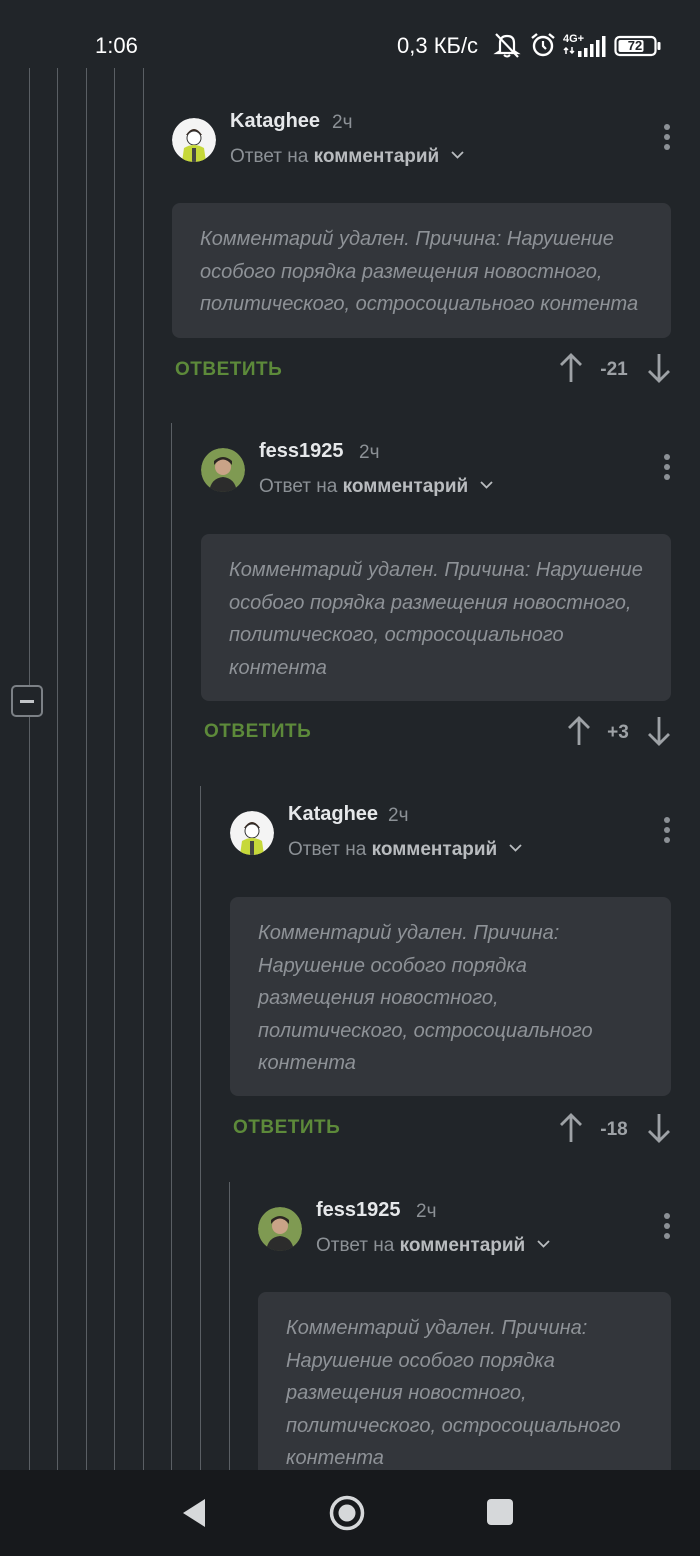  What do you see at coordinates (194, 1513) in the screenshot?
I see `back-icon` at bounding box center [194, 1513].